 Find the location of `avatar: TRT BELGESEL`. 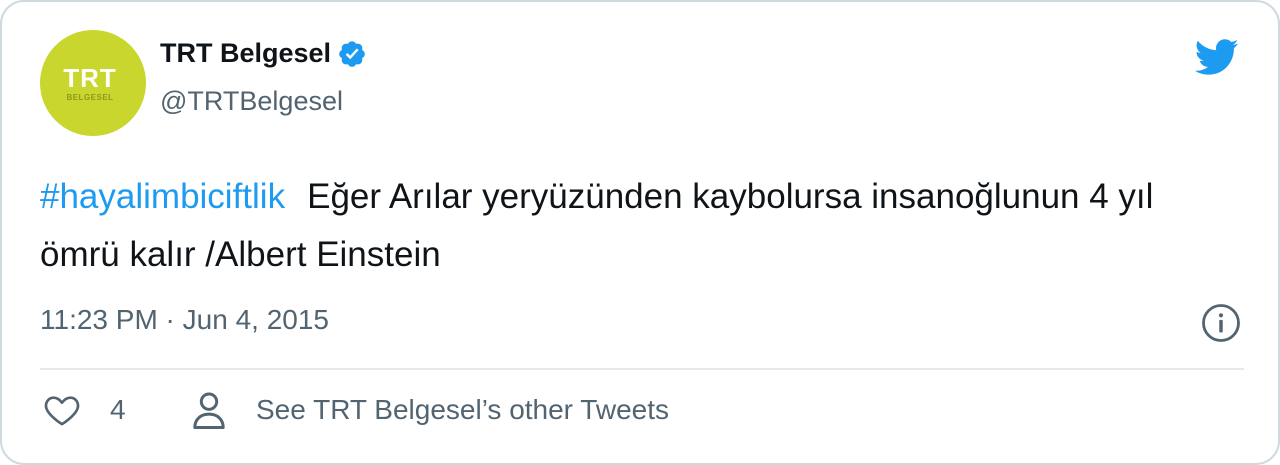

avatar: TRT BELGESEL is located at coordinates (93, 83).